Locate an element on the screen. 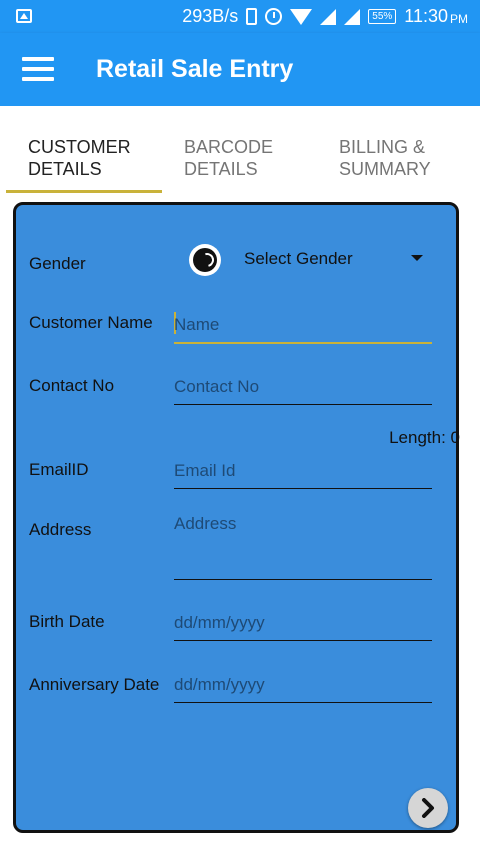  customer-name-label: Customer Name is located at coordinates (91, 322).